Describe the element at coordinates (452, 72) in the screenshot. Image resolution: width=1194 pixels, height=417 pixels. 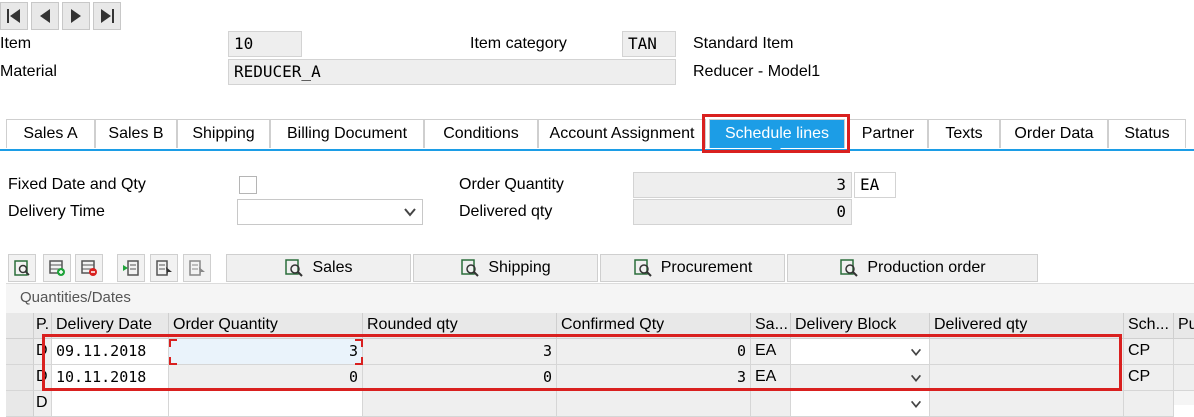
I see `material-field: REDUCER_A` at that location.